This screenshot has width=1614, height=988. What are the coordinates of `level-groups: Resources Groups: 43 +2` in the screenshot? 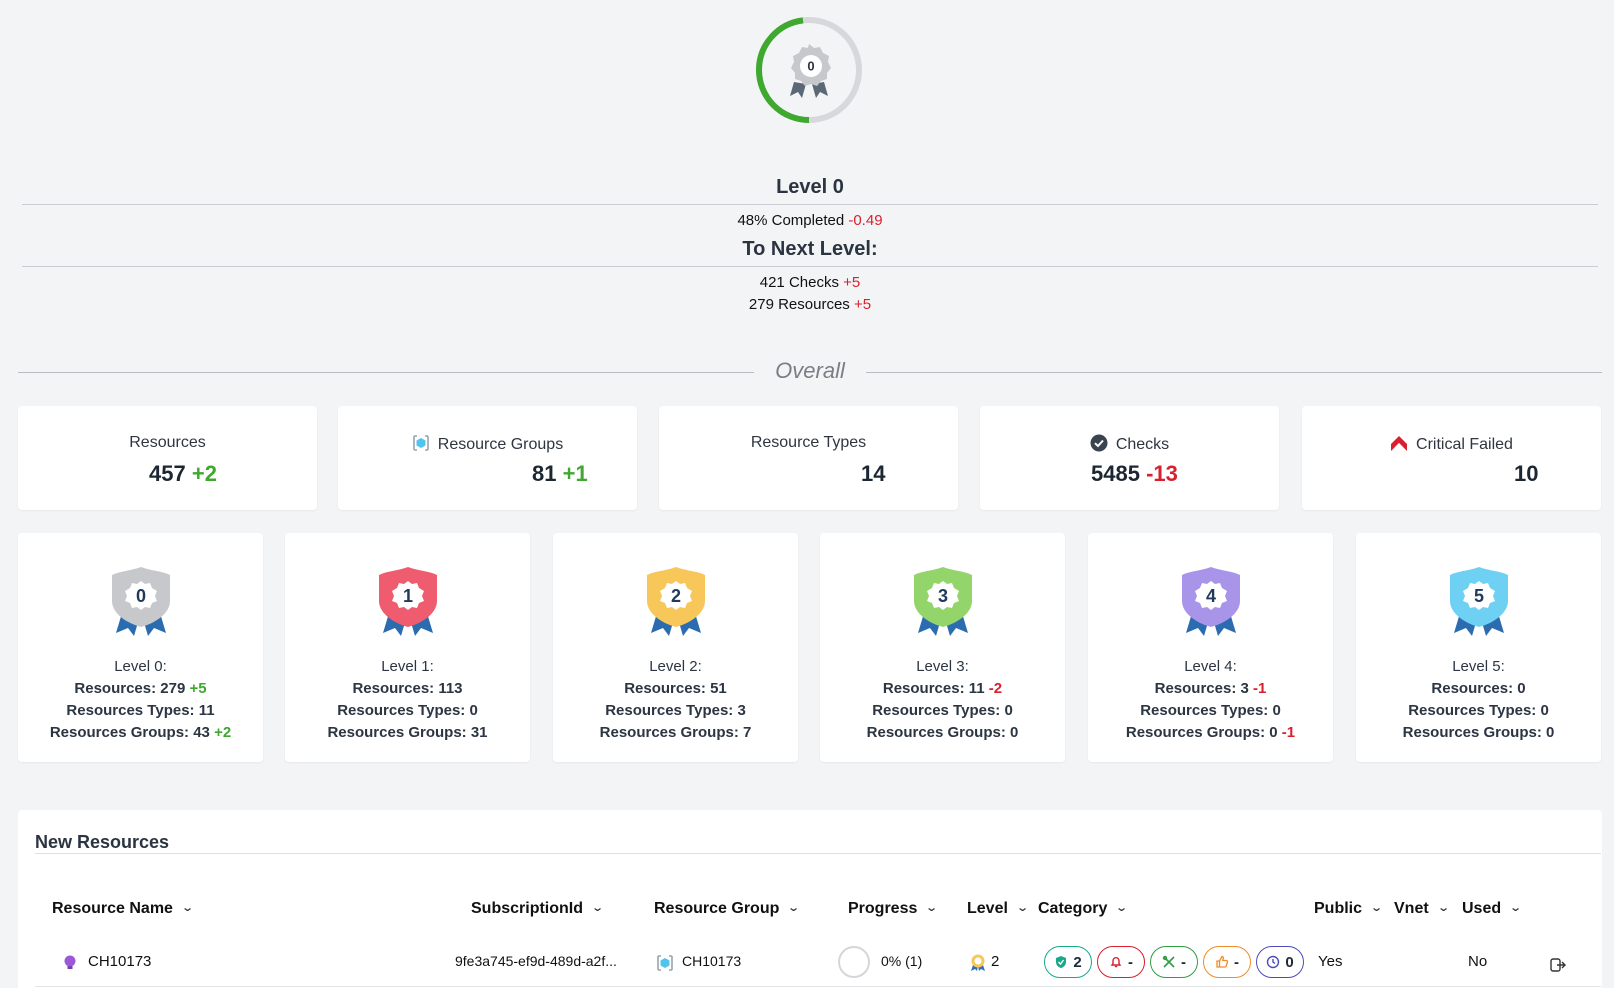 It's located at (140, 732).